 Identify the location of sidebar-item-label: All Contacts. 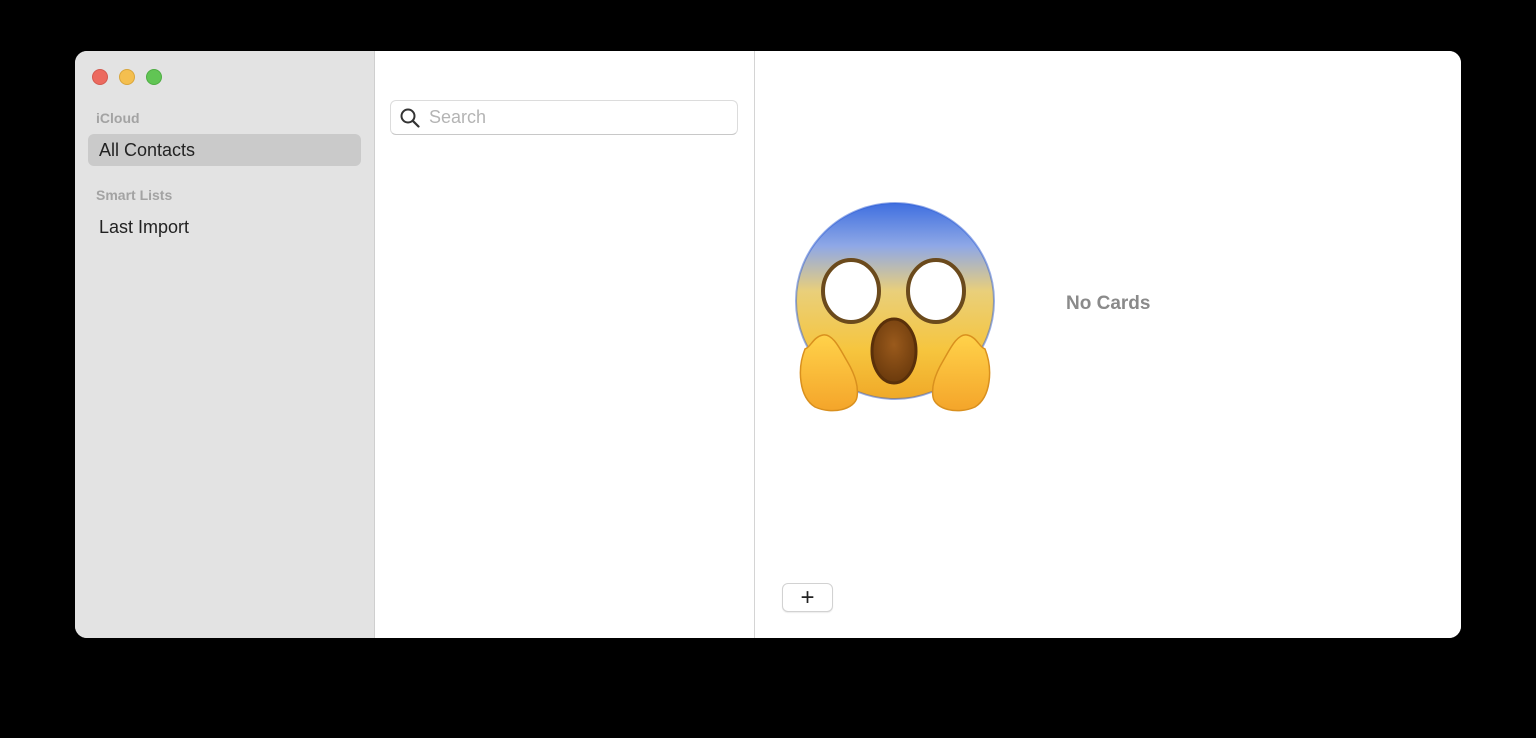
(147, 149).